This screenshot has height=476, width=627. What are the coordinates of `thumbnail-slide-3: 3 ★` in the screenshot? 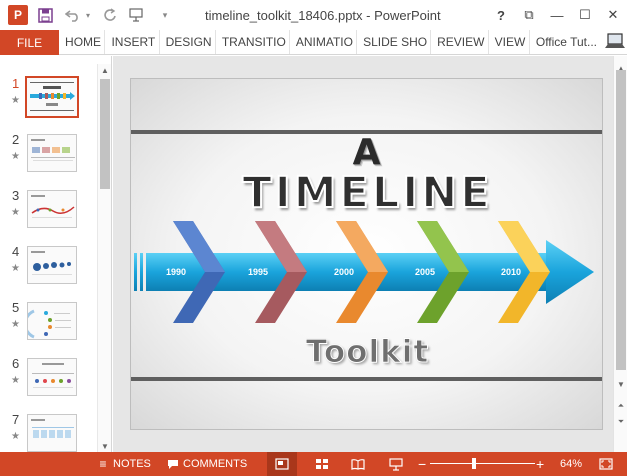 It's located at (48, 213).